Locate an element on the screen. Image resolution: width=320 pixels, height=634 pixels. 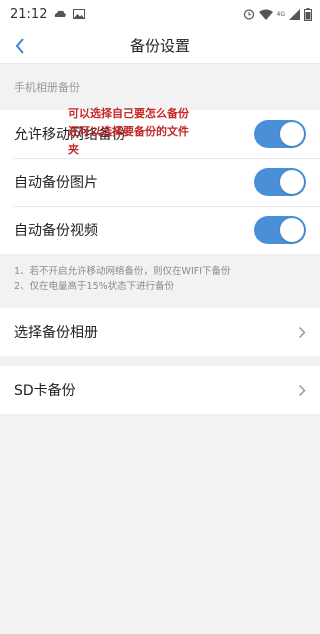
network-type-label: 4G is located at coordinates (280, 14).